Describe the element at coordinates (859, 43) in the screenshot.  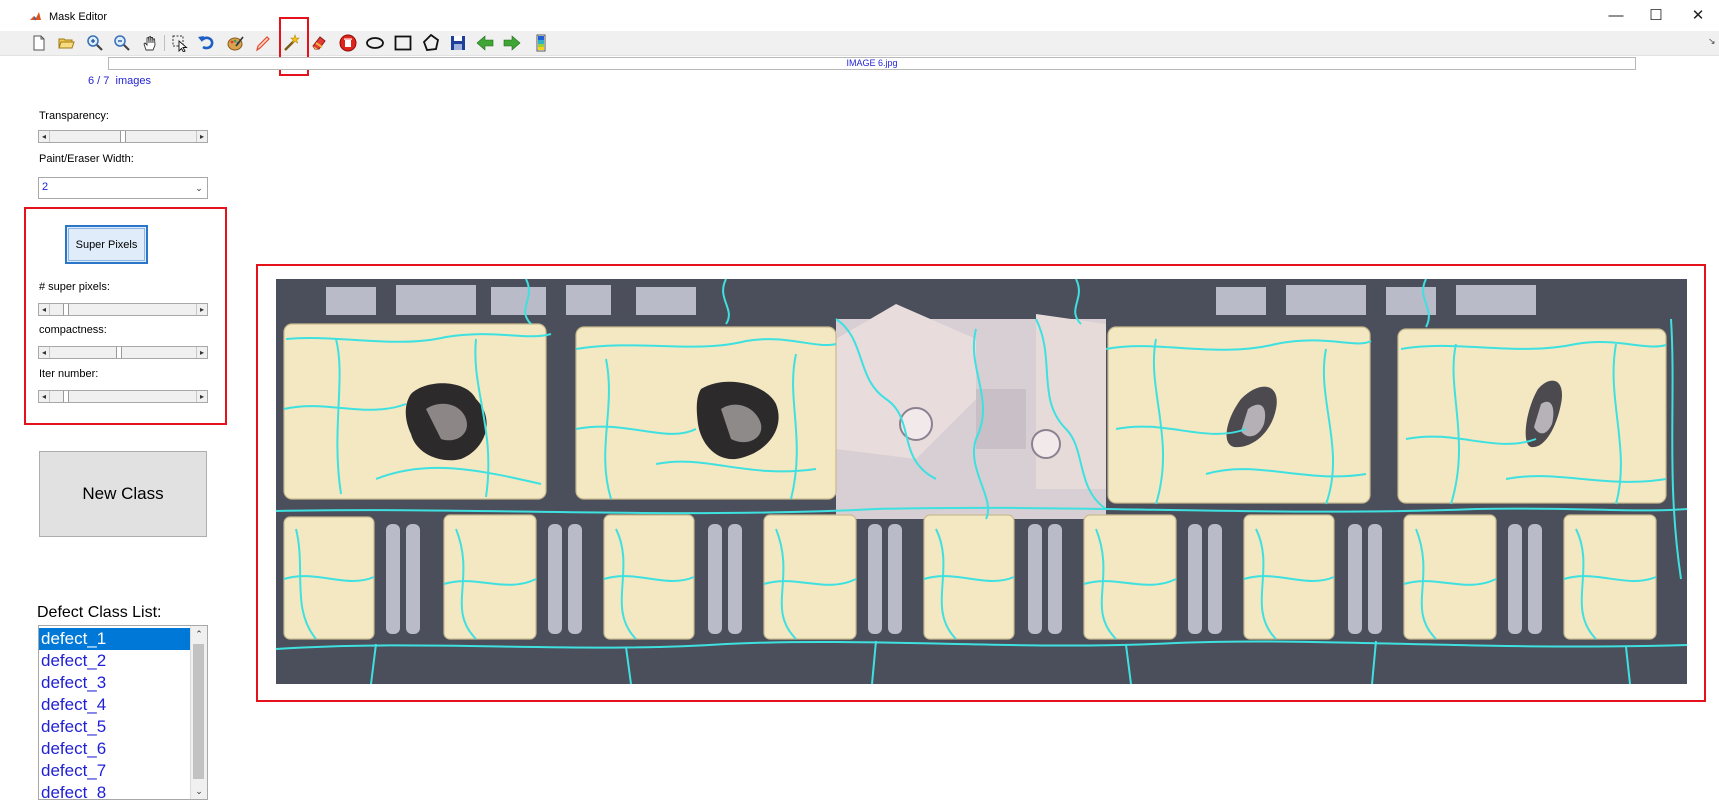
I see `toolbar` at that location.